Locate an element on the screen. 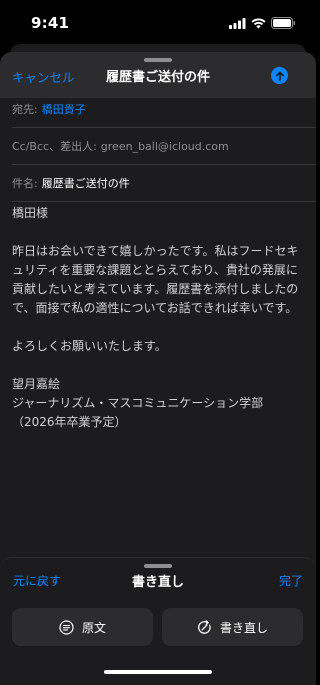 This screenshot has width=320, height=685. original-label: 原文 is located at coordinates (93, 627).